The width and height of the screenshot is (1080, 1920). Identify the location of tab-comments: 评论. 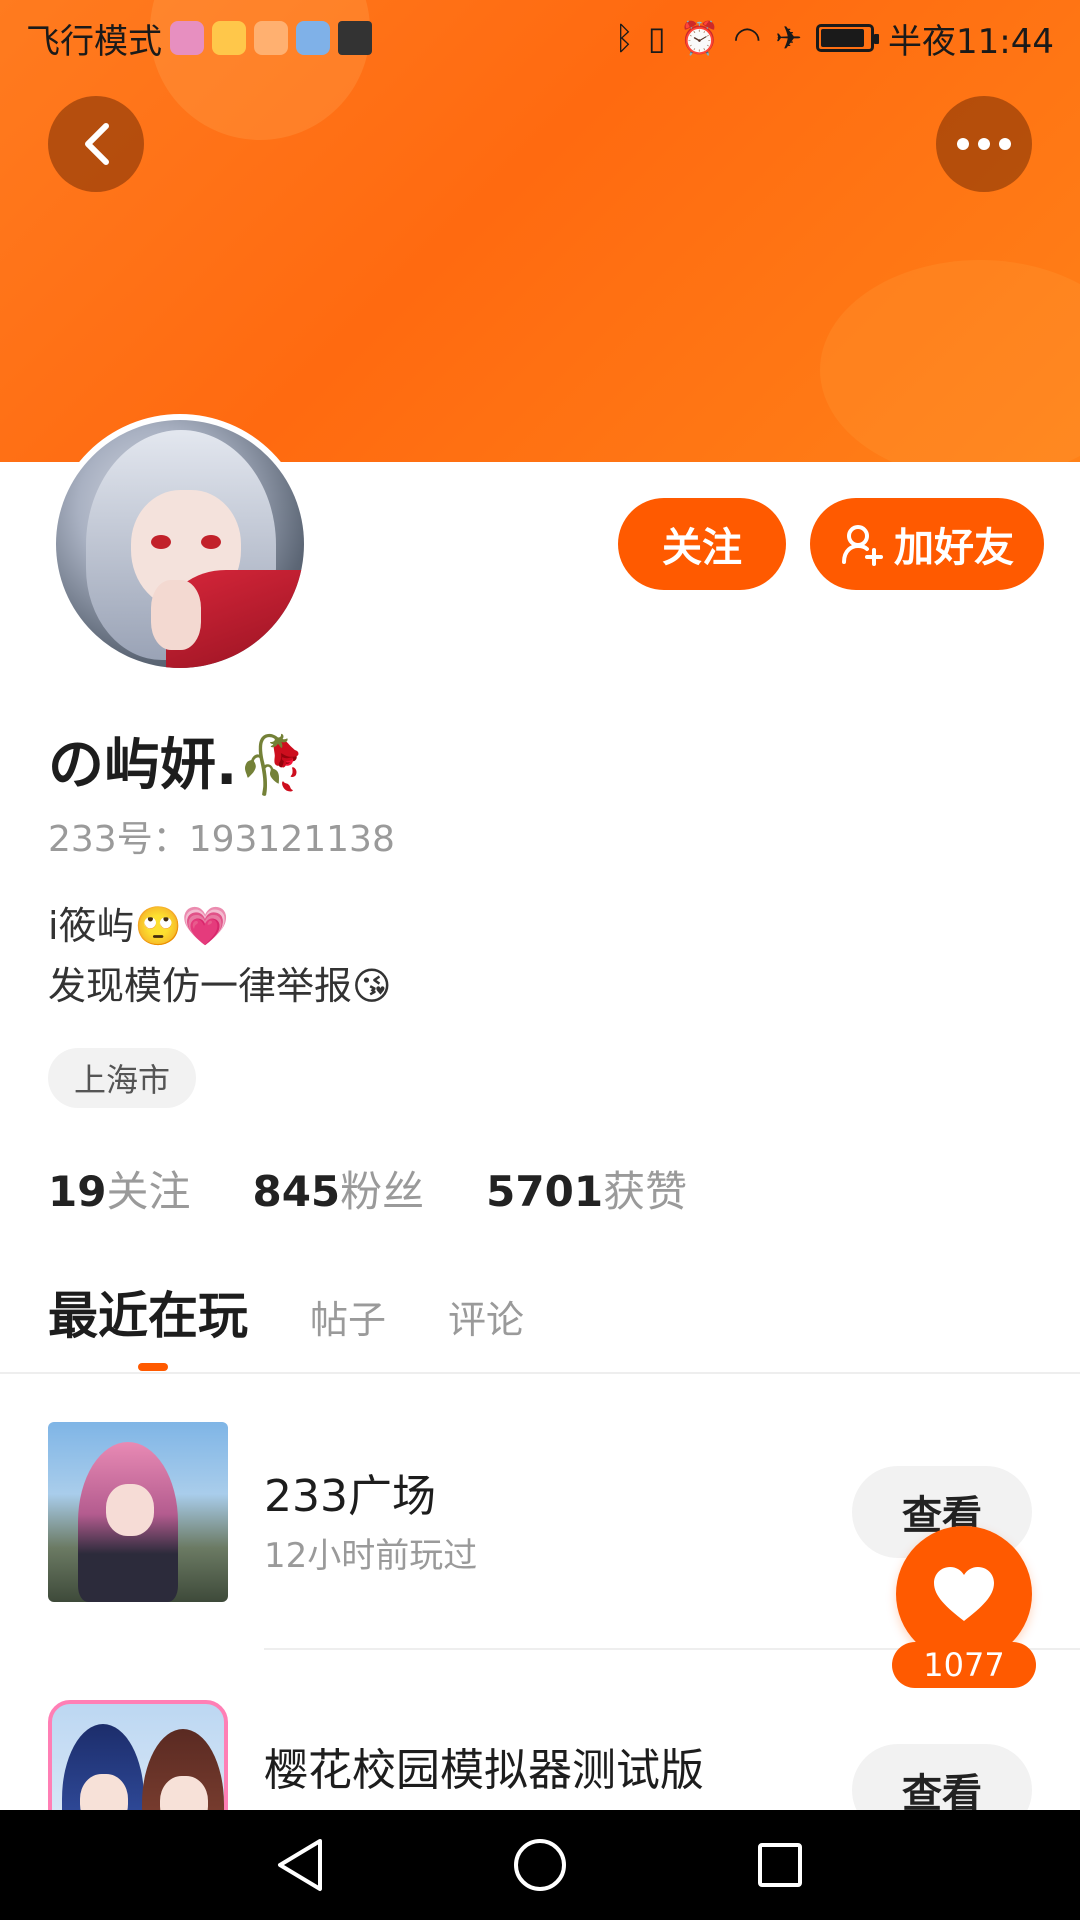
(486, 1316).